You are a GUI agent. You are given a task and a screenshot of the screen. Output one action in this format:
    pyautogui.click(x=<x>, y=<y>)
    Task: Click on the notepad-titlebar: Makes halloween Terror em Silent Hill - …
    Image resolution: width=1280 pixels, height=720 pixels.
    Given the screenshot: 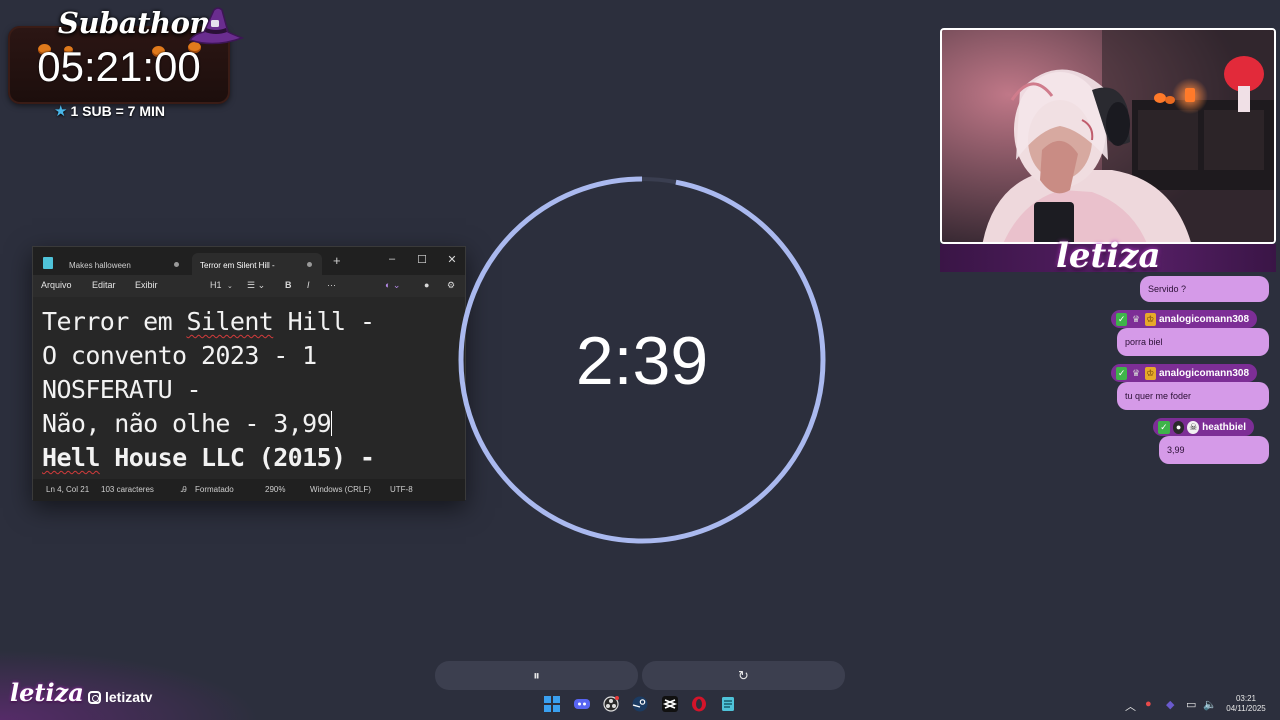 What is the action you would take?
    pyautogui.click(x=249, y=262)
    